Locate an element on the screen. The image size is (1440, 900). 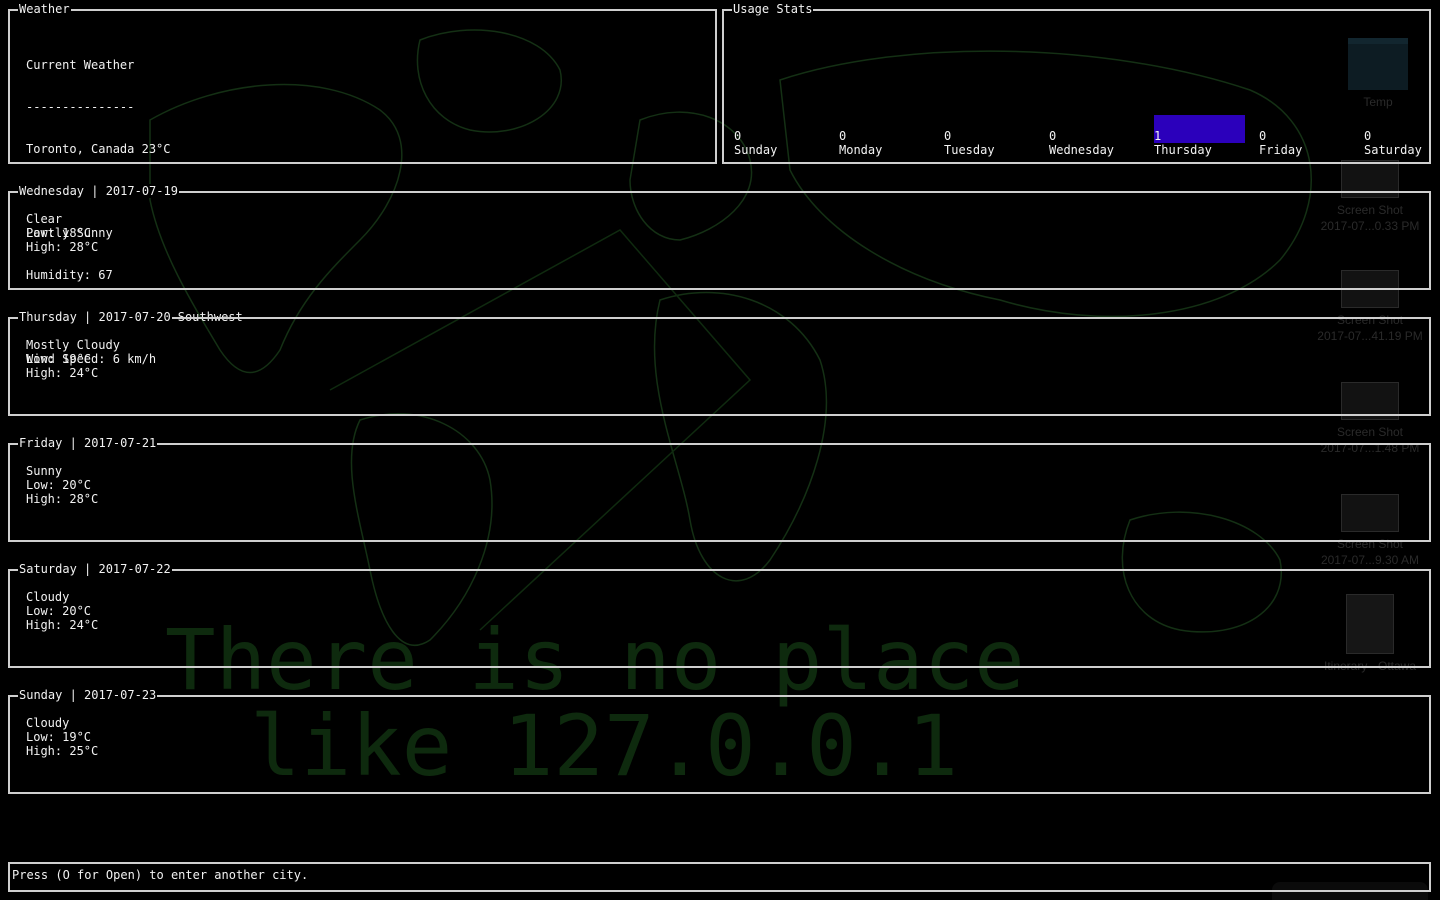
forecast-condition: Clear is located at coordinates (44, 219).